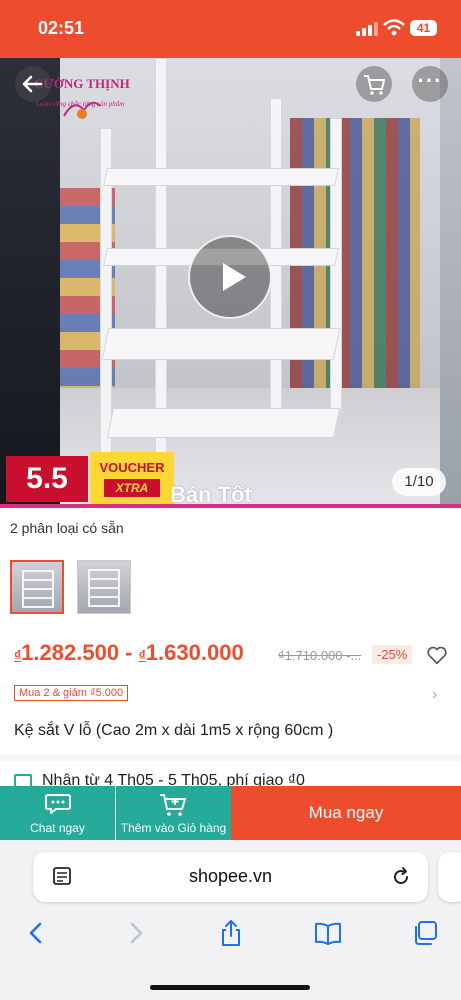 Image resolution: width=461 pixels, height=1000 pixels. I want to click on reload-icon, so click(401, 877).